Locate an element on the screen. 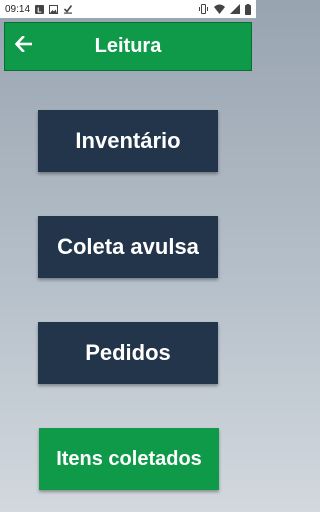 Image resolution: width=320 pixels, height=512 pixels. vibrate-icon is located at coordinates (203, 9).